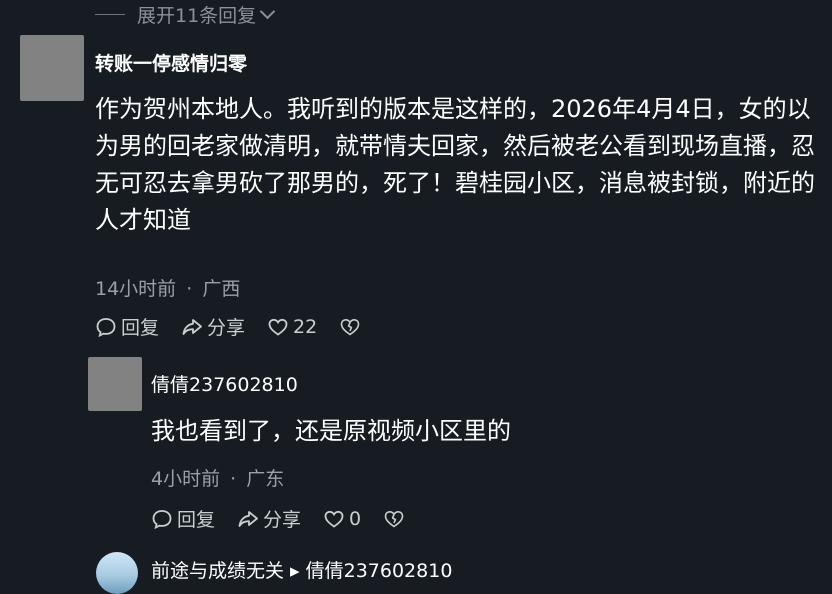 Image resolution: width=832 pixels, height=594 pixels. I want to click on expand-replies-button: 展开11条回复, so click(185, 14).